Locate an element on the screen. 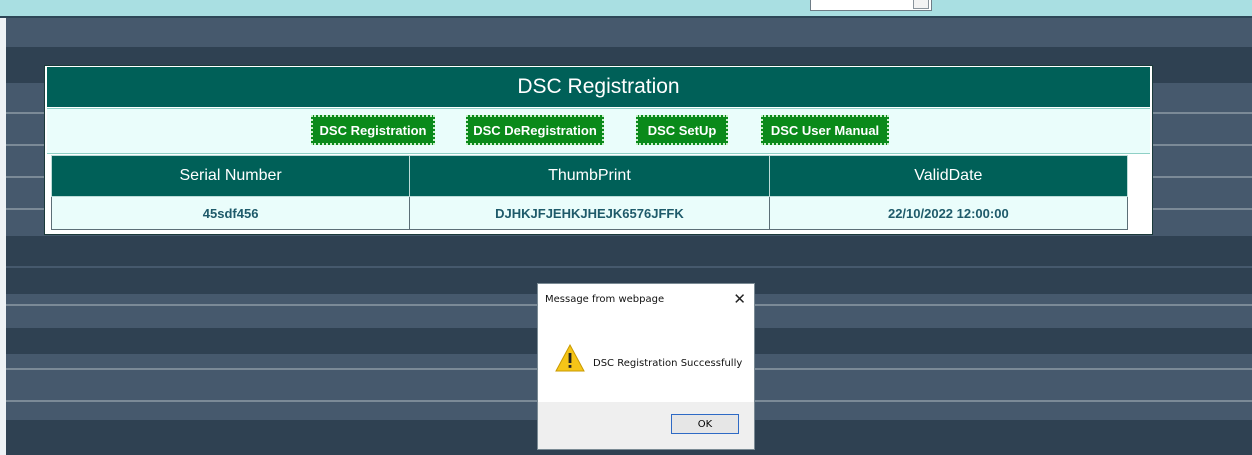 The height and width of the screenshot is (455, 1252). cell-valid-date: 22/10/2022 12:00:00 is located at coordinates (948, 213).